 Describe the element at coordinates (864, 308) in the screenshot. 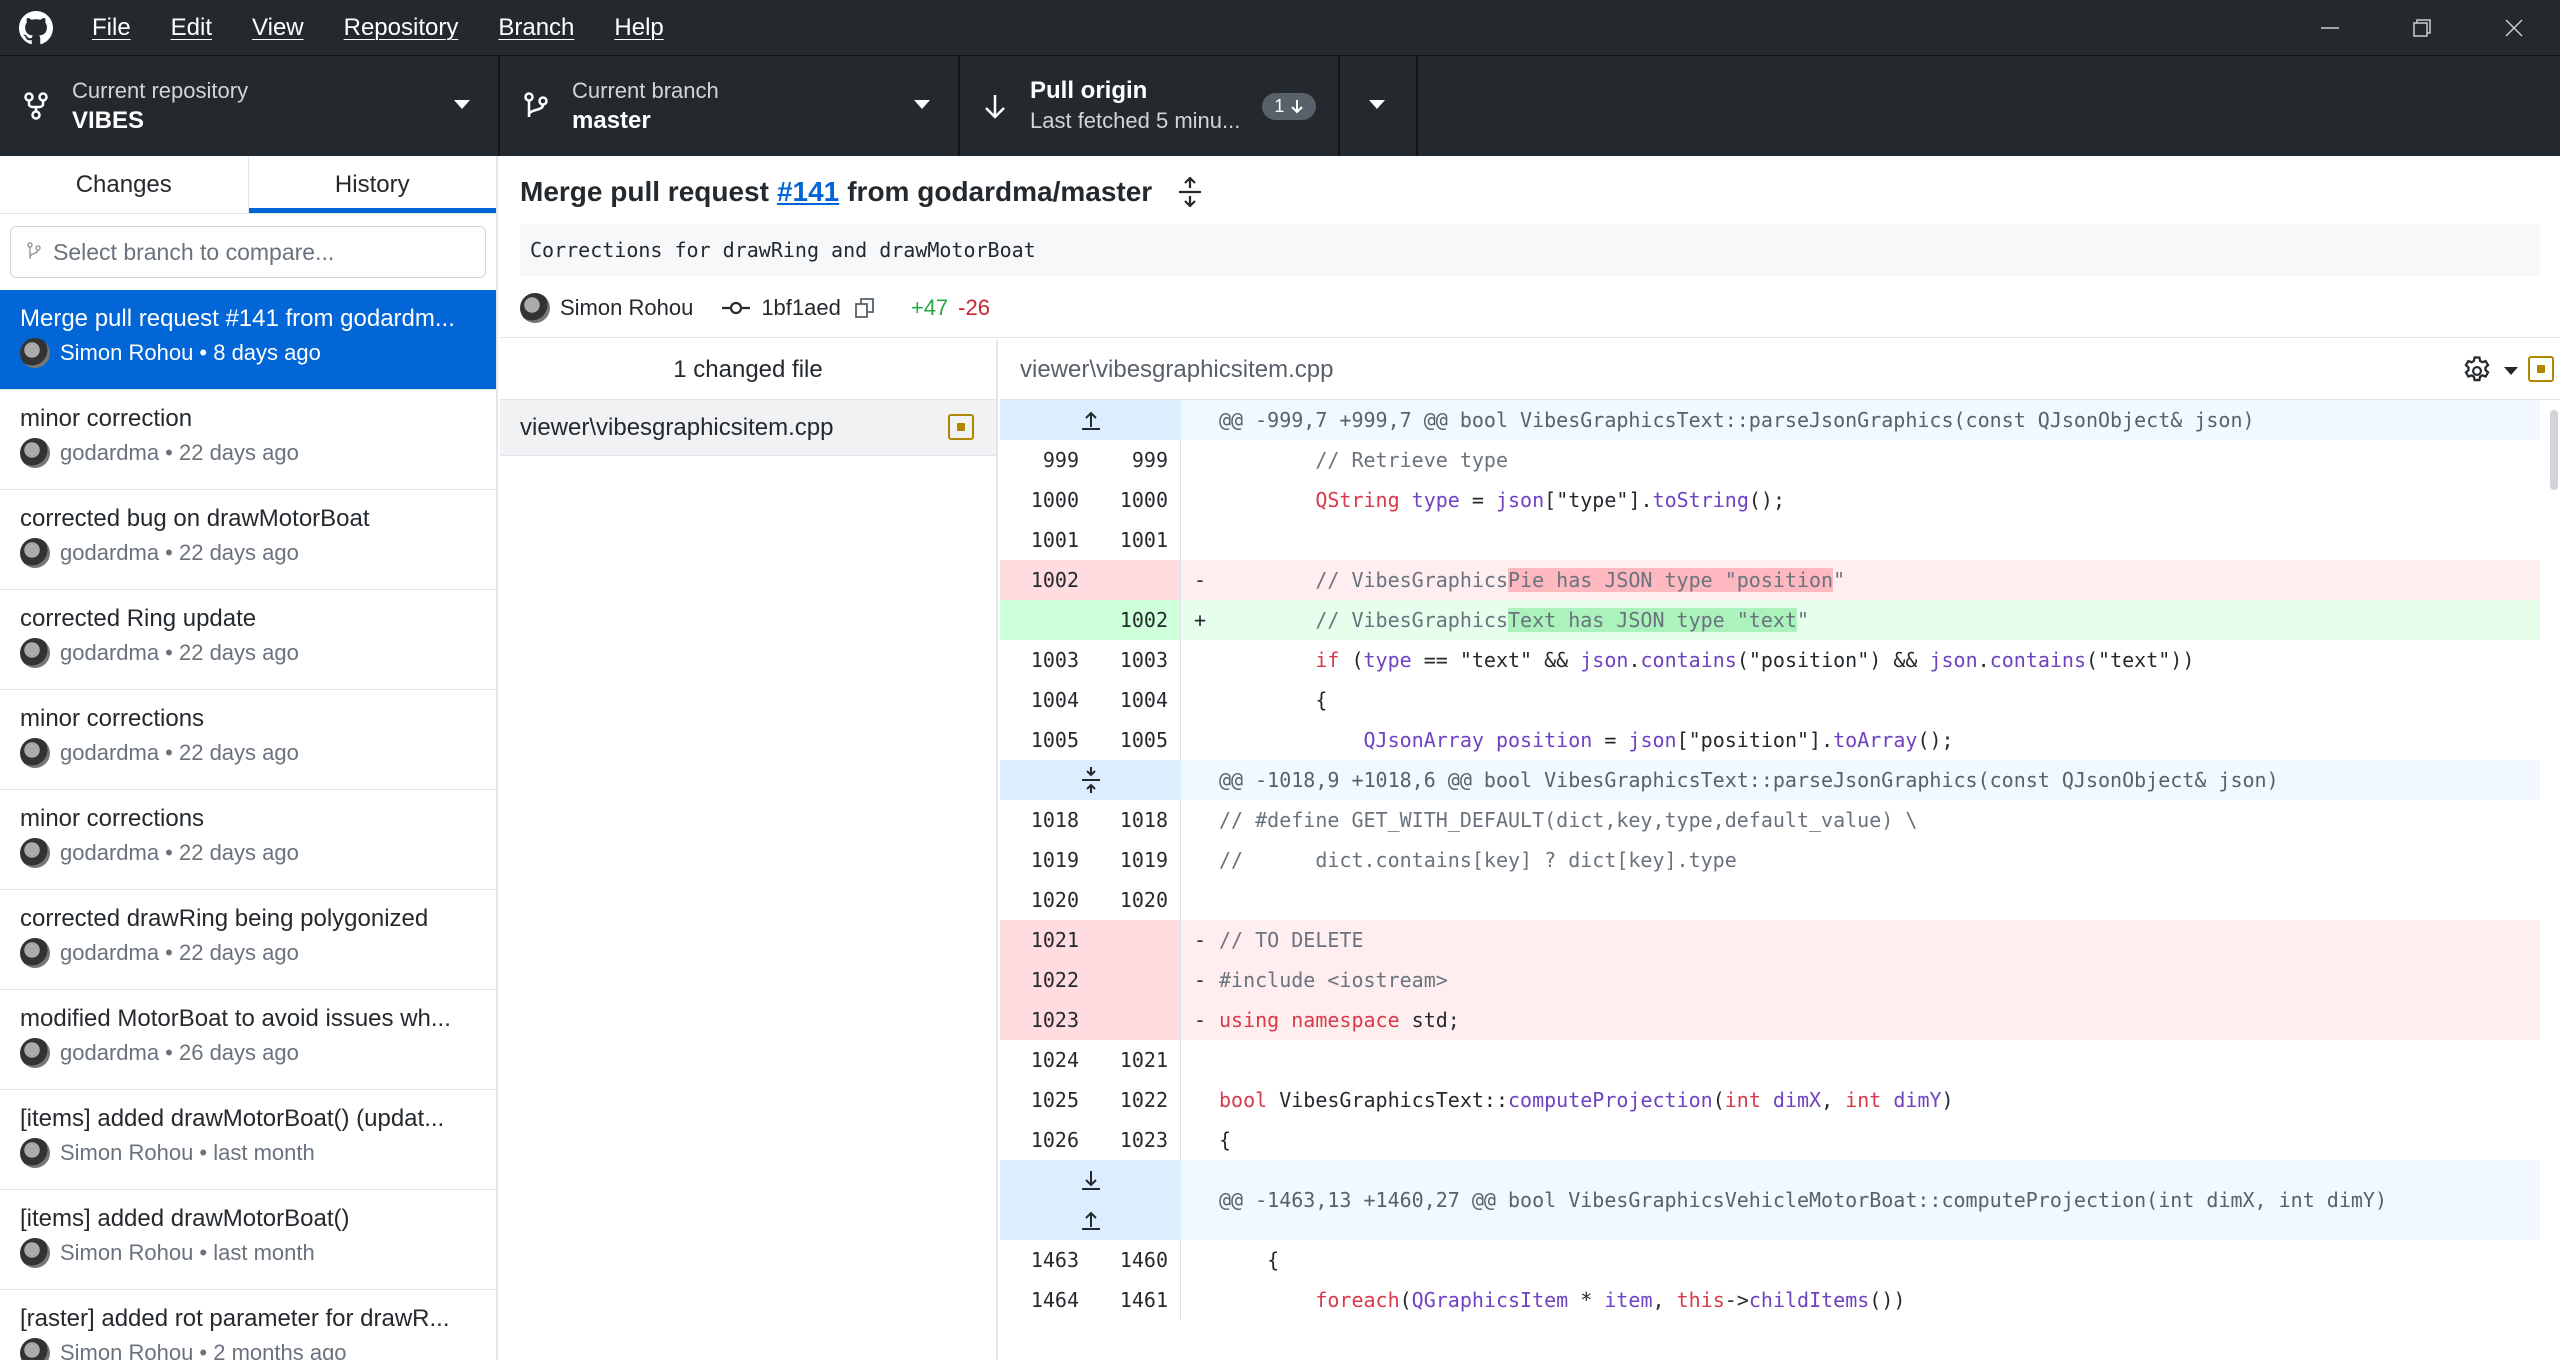

I see `copy-icon` at that location.